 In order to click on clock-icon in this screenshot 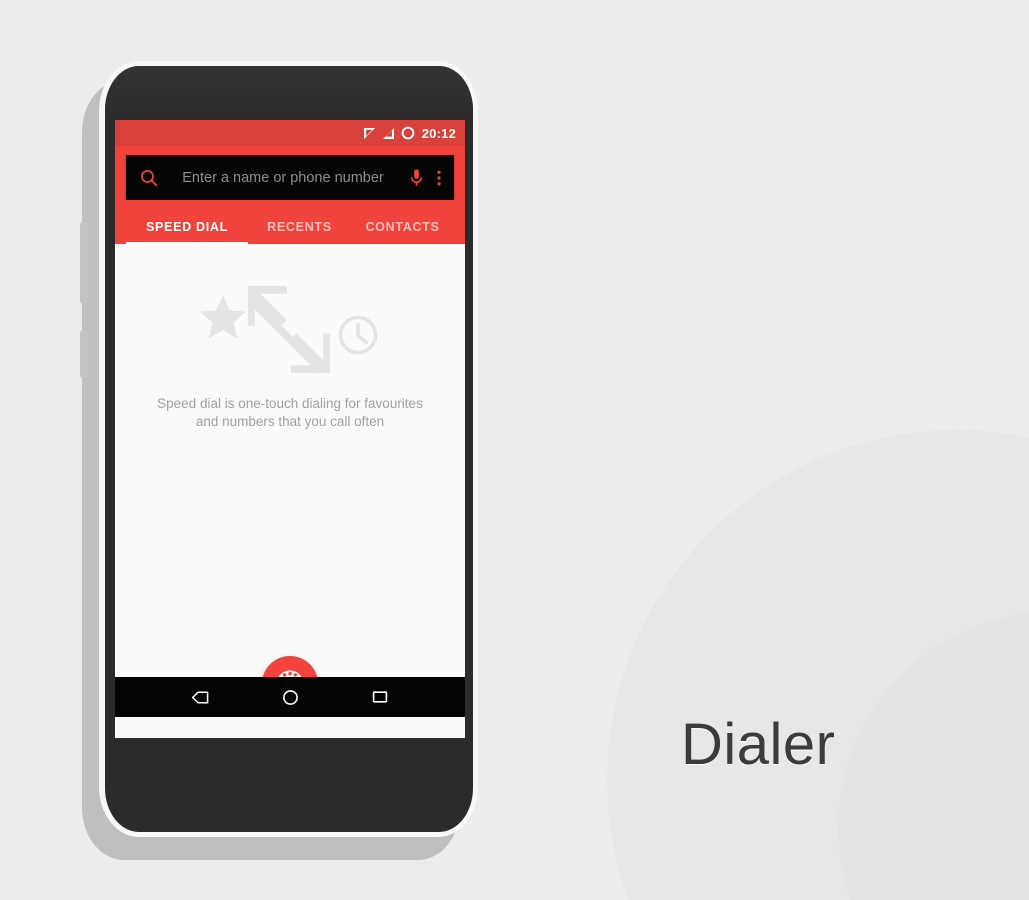, I will do `click(358, 335)`.